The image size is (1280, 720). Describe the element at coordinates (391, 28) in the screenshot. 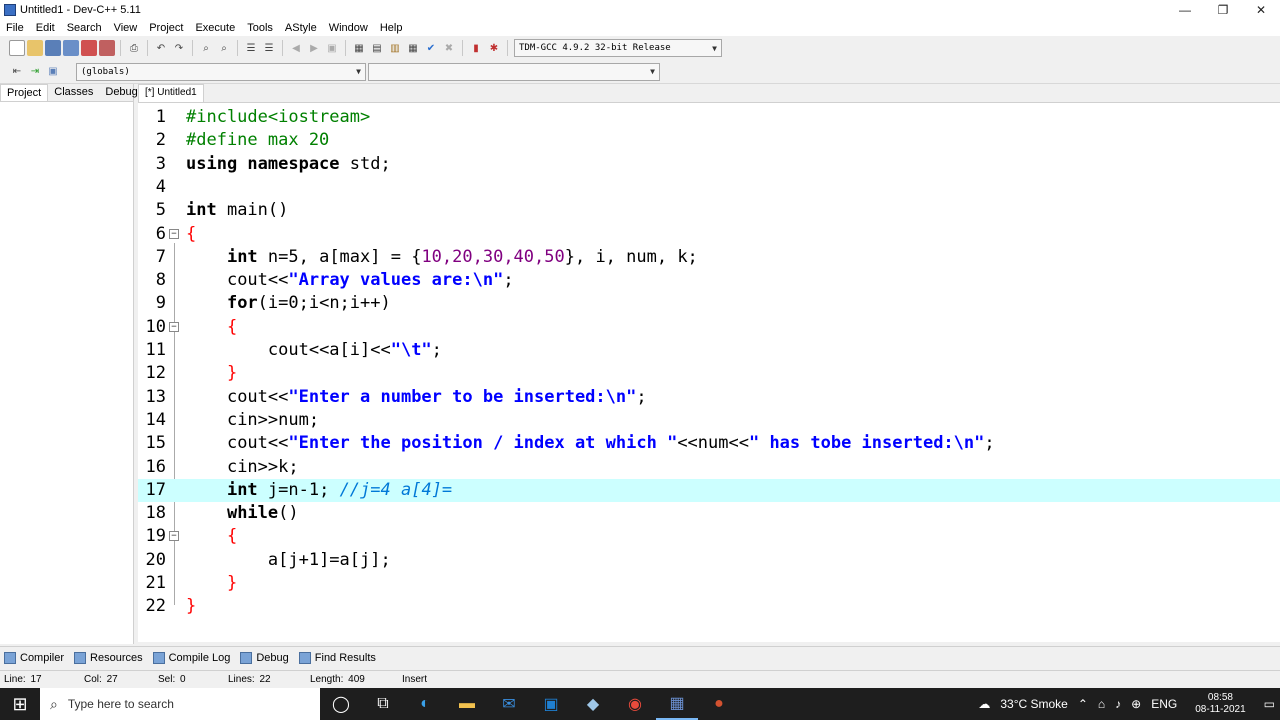

I see `menu-help: Help` at that location.